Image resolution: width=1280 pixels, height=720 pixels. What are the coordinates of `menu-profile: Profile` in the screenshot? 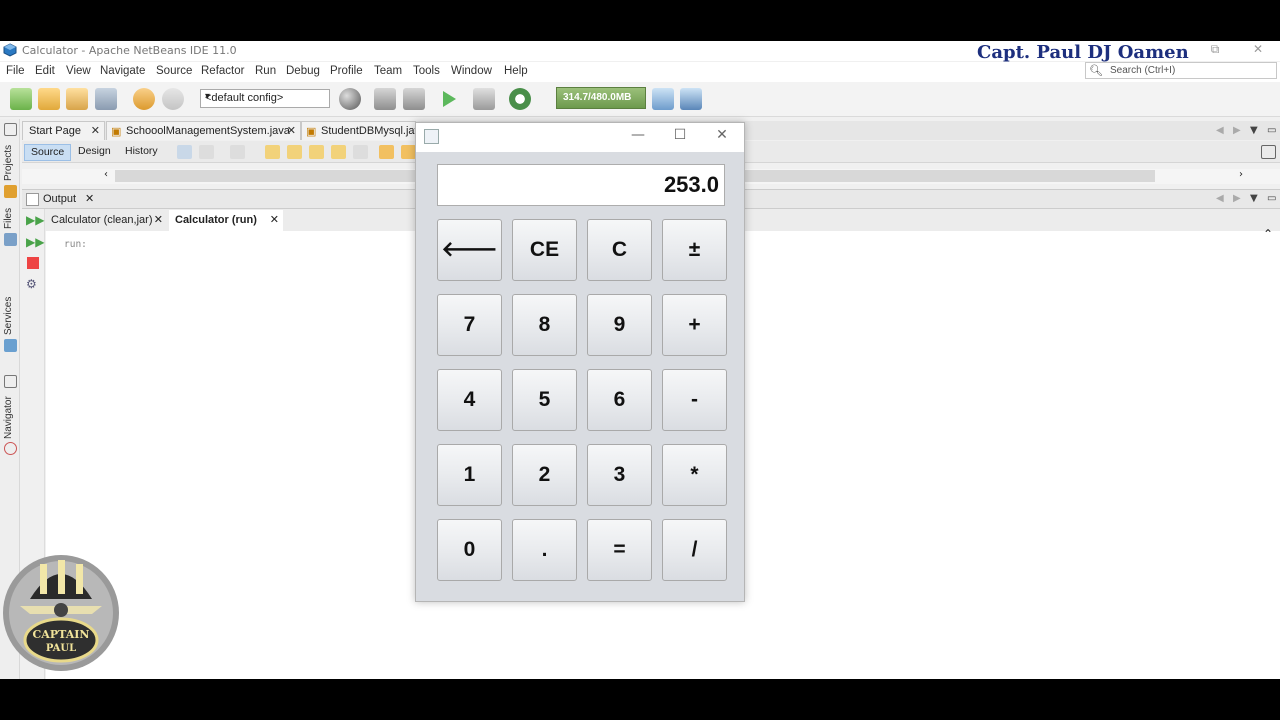 It's located at (346, 71).